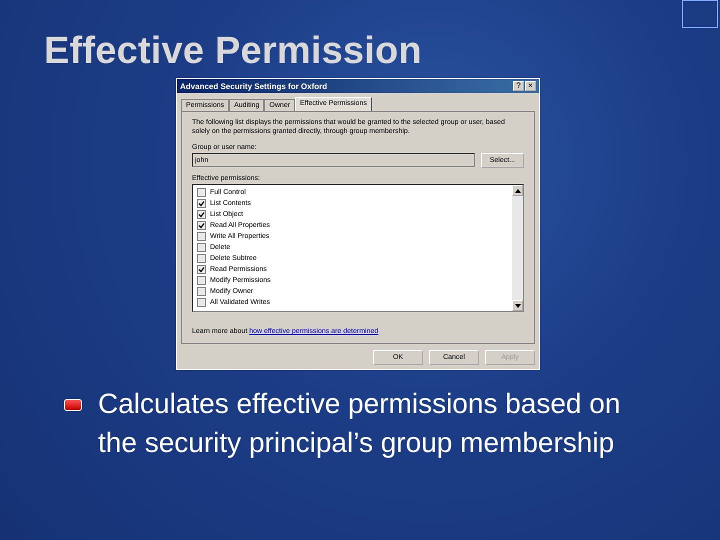 The image size is (720, 540). What do you see at coordinates (518, 86) in the screenshot?
I see `help-button: ?` at bounding box center [518, 86].